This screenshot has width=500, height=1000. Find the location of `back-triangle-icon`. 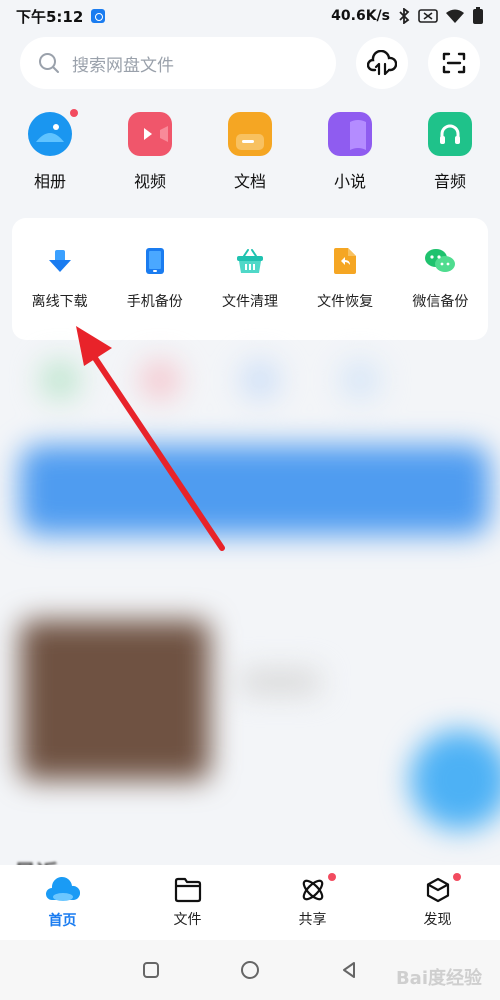

back-triangle-icon is located at coordinates (349, 970).